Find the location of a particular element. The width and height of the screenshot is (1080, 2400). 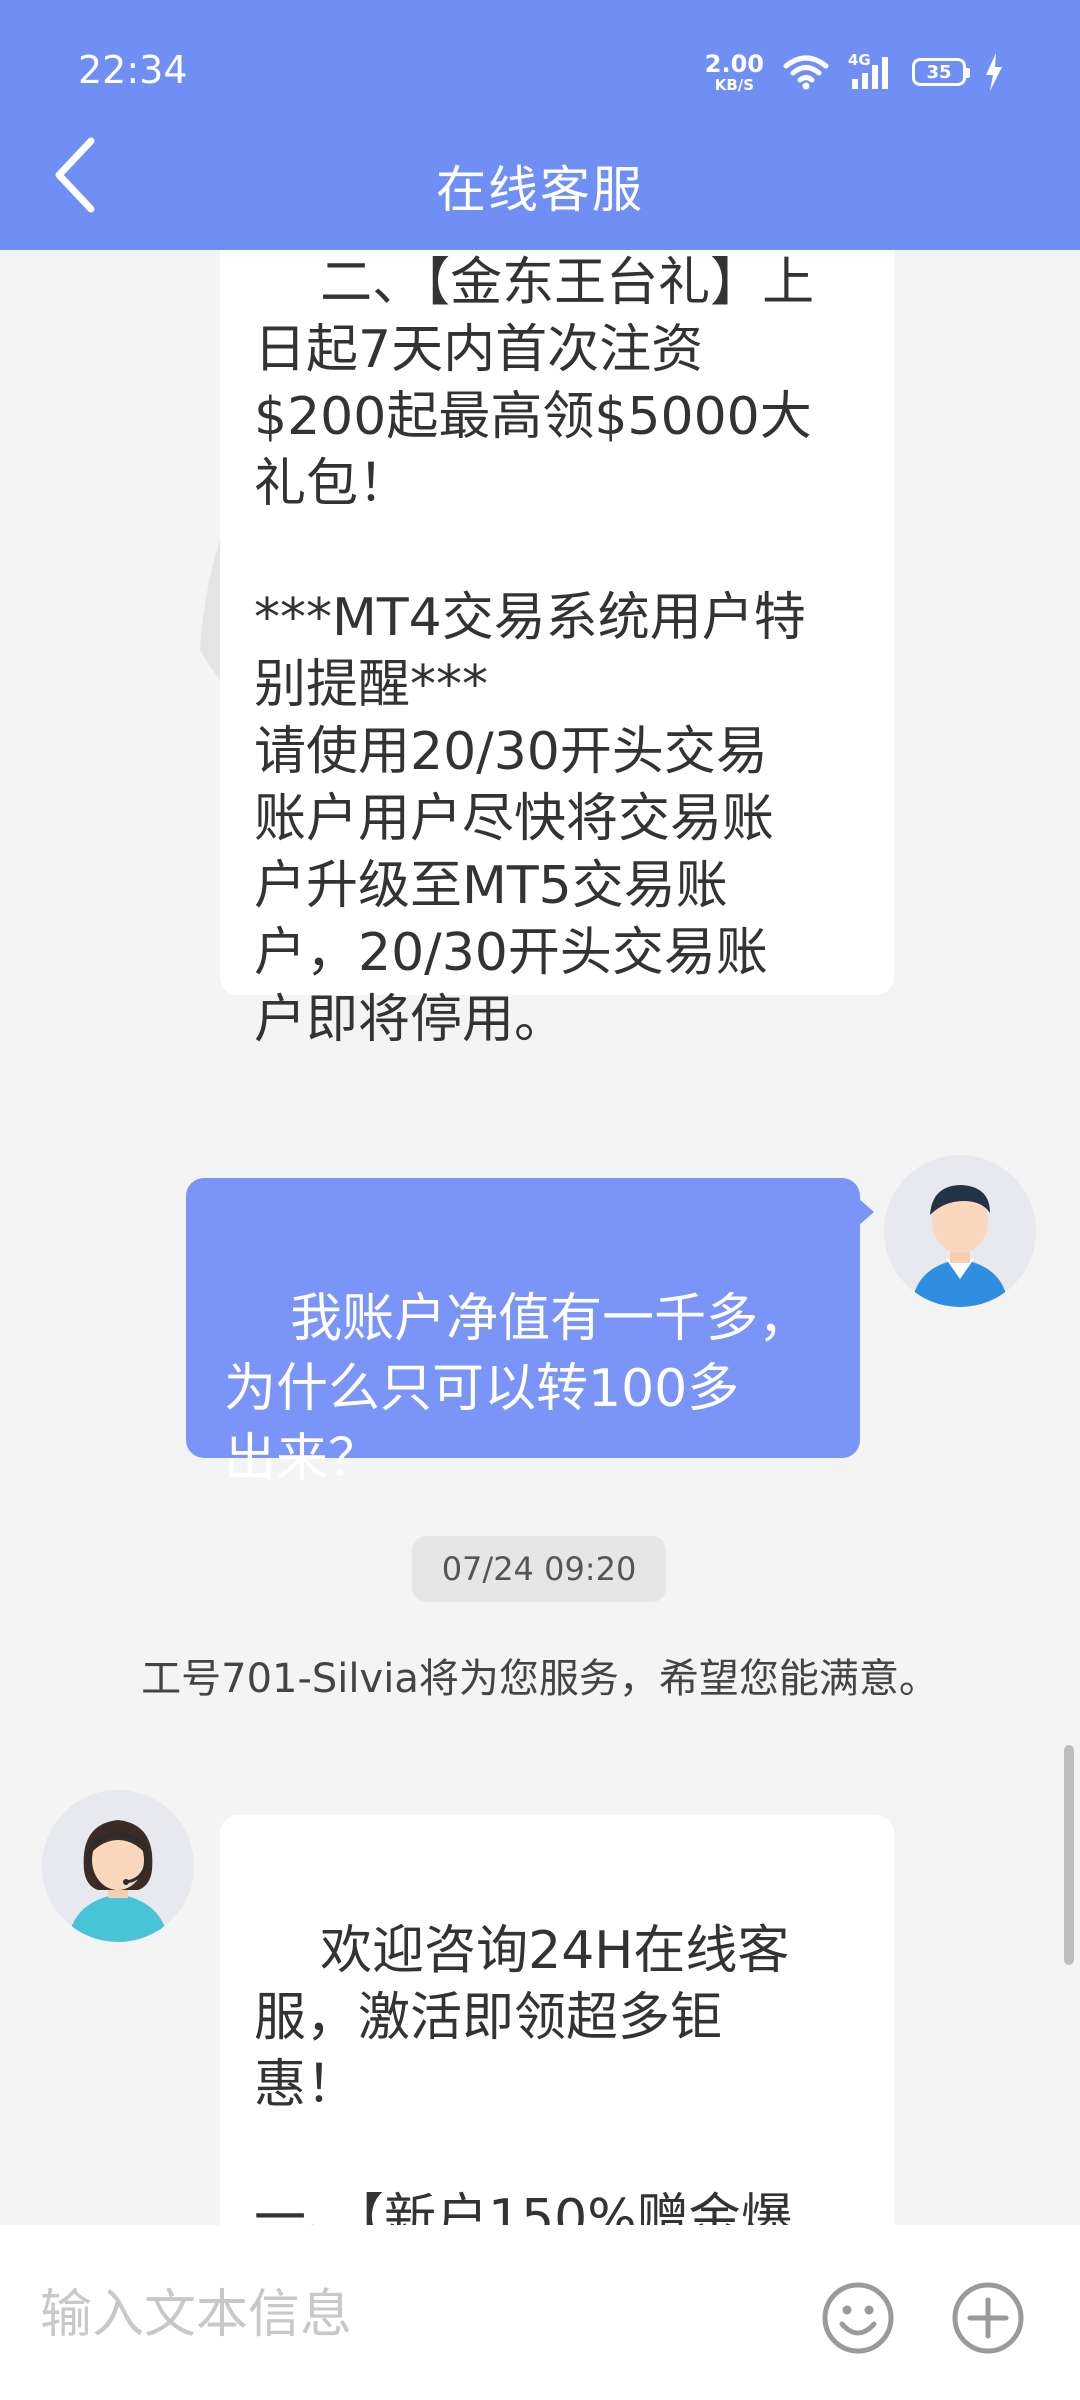

wifi-icon is located at coordinates (806, 72).